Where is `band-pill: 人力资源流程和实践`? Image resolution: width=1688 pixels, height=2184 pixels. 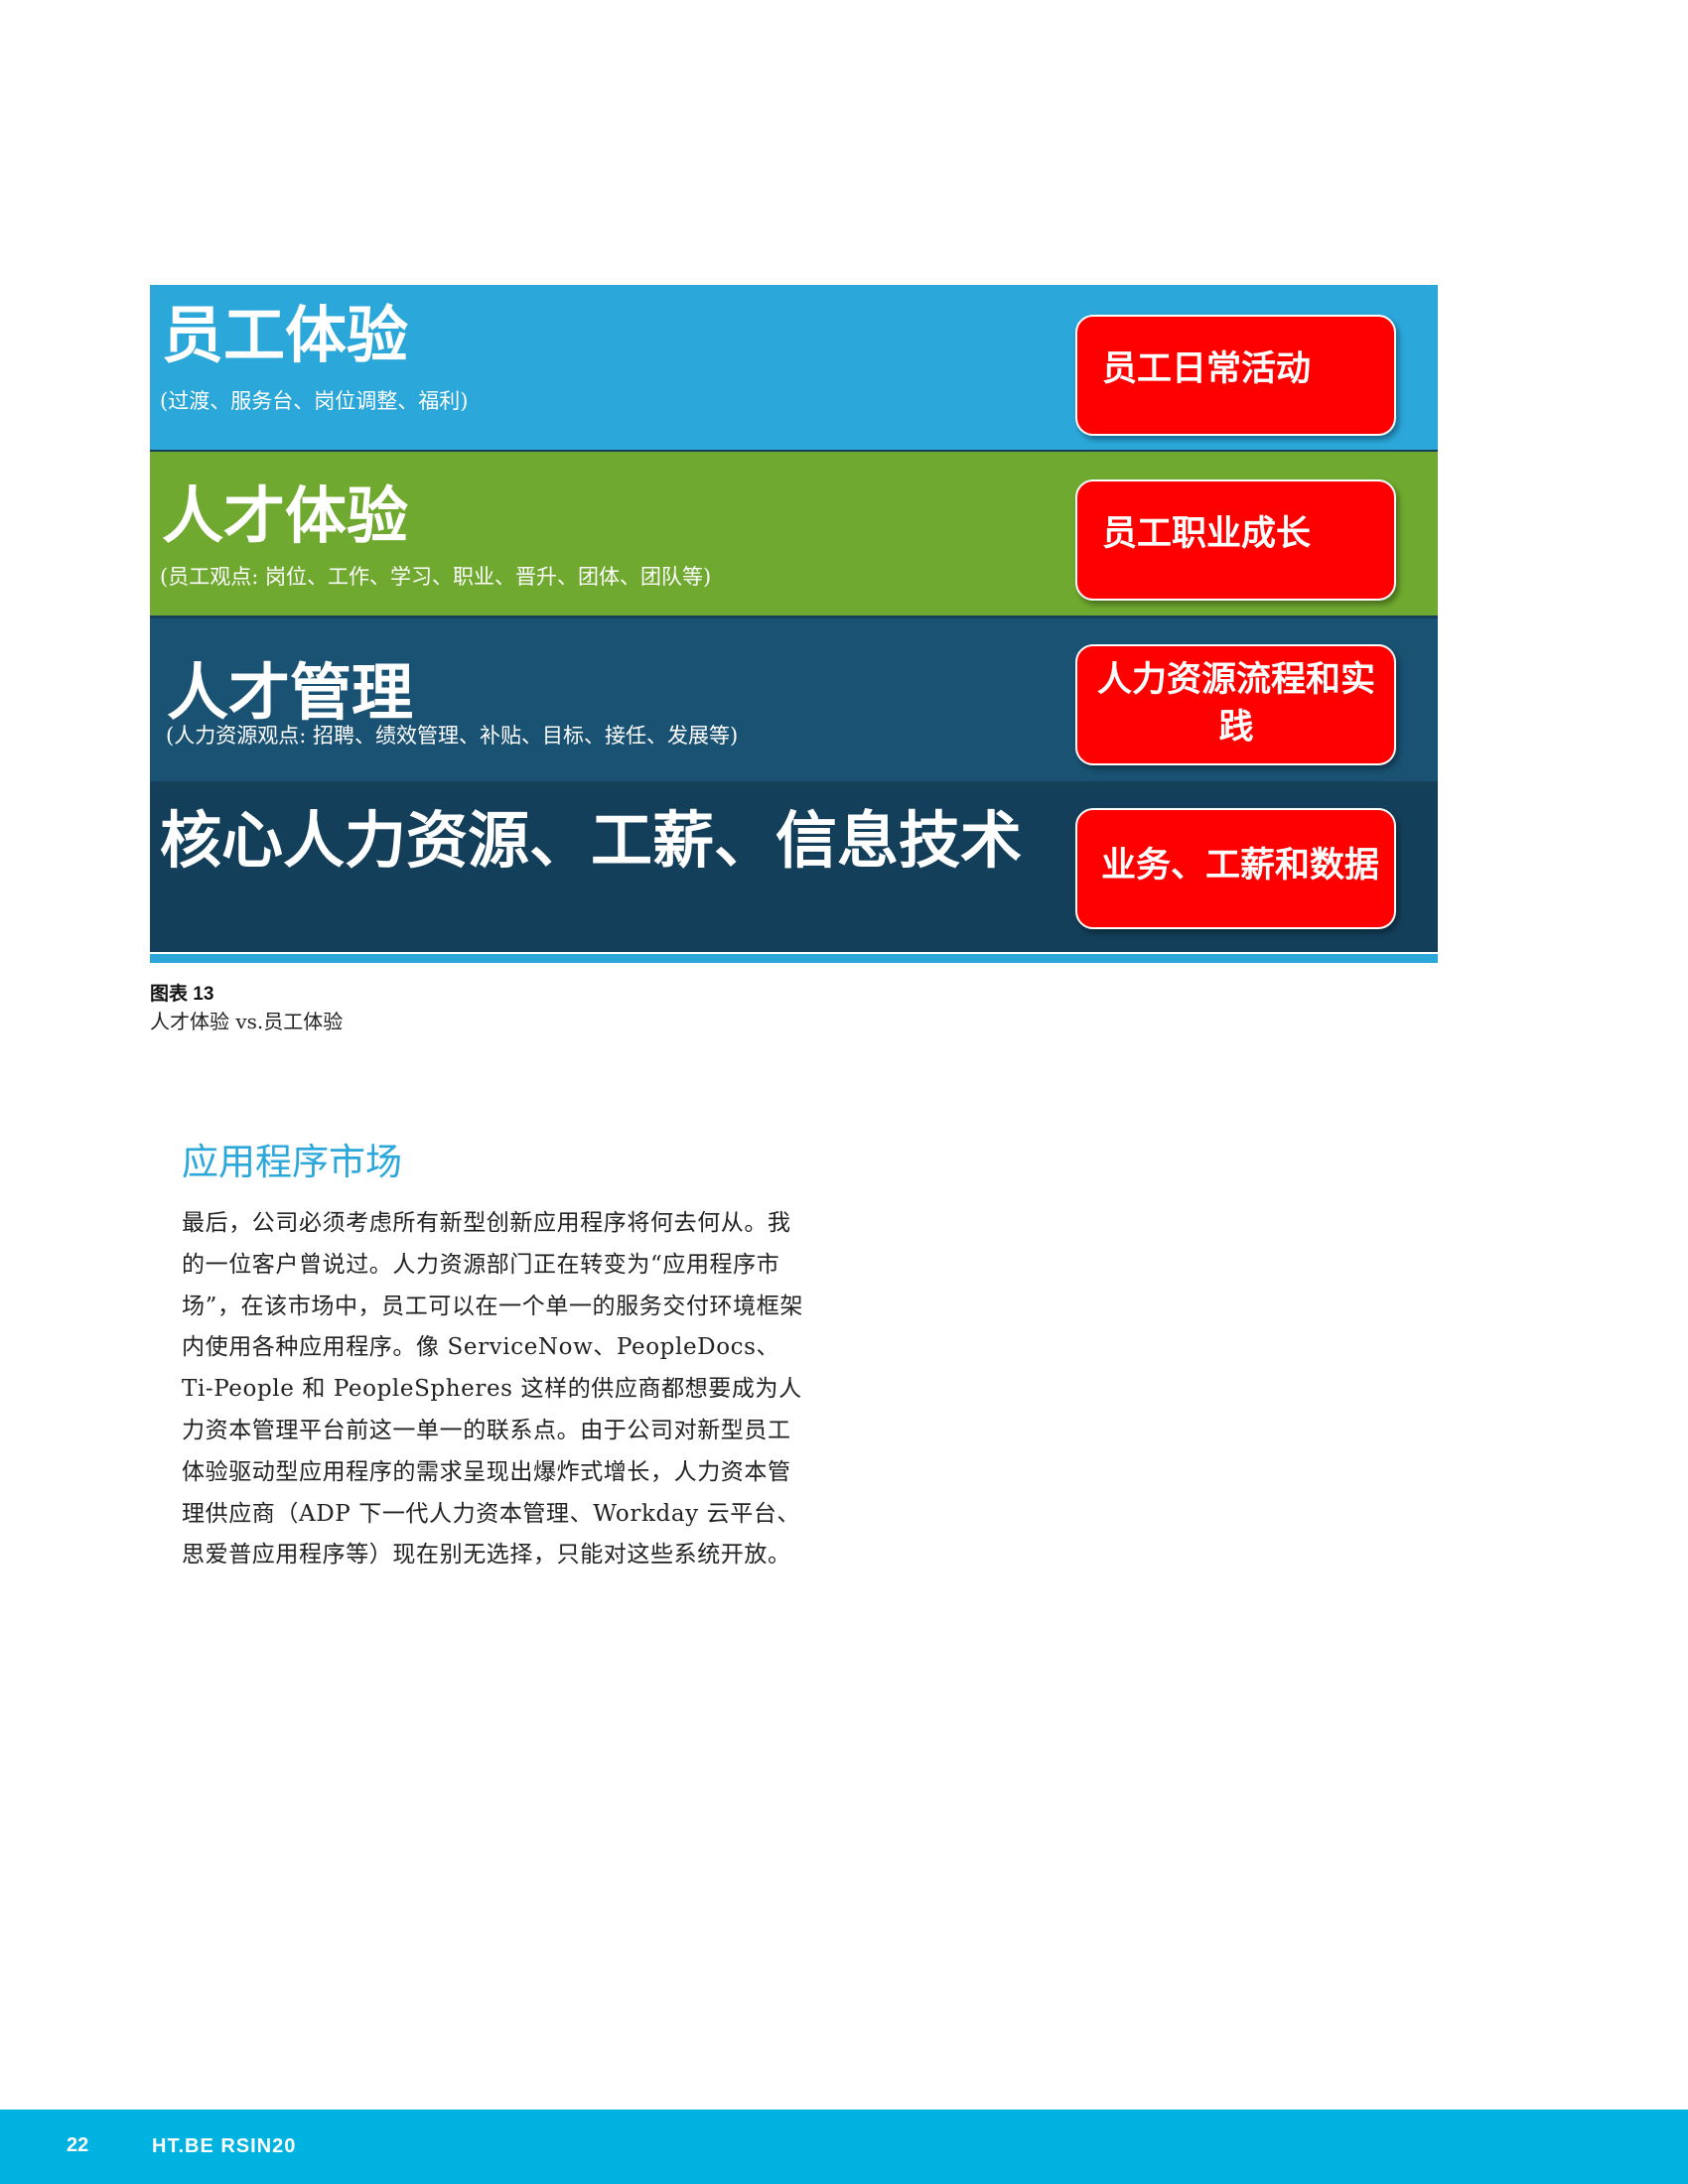 band-pill: 人力资源流程和实践 is located at coordinates (1235, 704).